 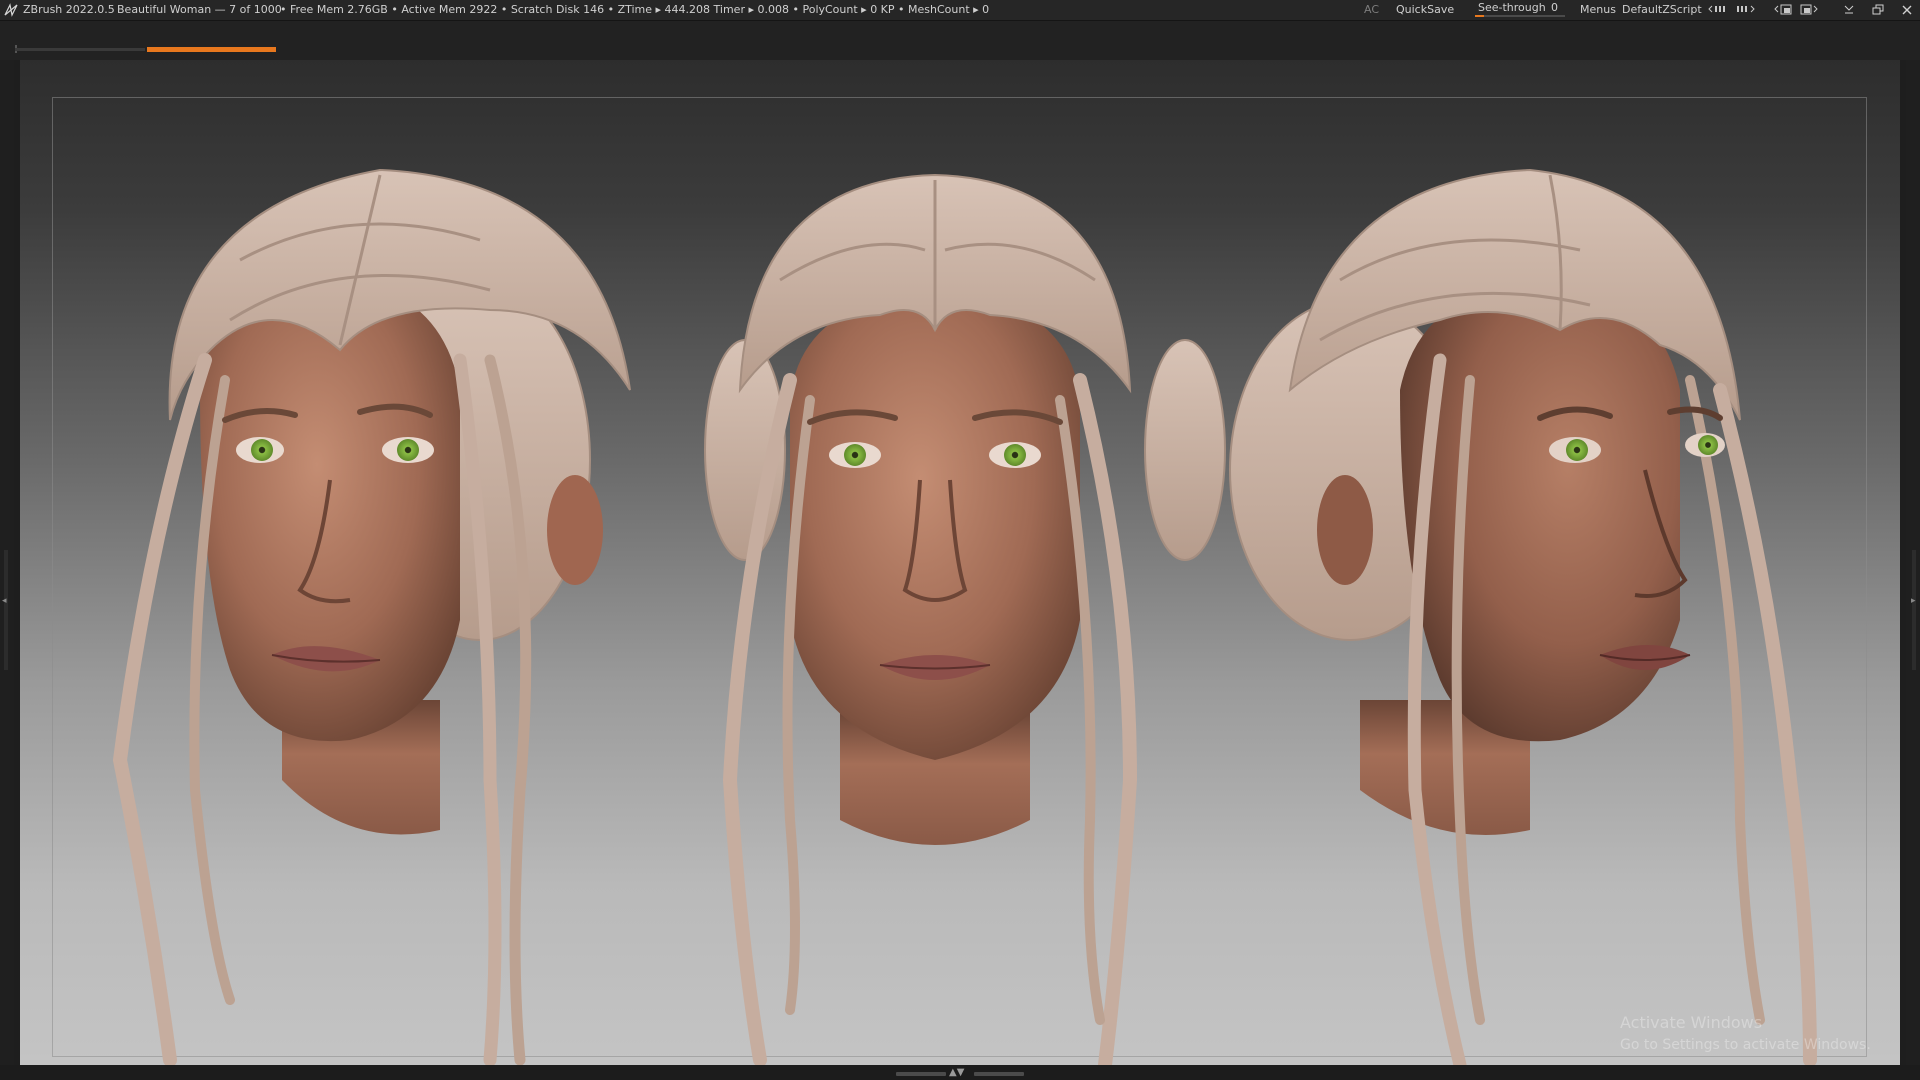 What do you see at coordinates (1878, 10) in the screenshot?
I see `restore-icon` at bounding box center [1878, 10].